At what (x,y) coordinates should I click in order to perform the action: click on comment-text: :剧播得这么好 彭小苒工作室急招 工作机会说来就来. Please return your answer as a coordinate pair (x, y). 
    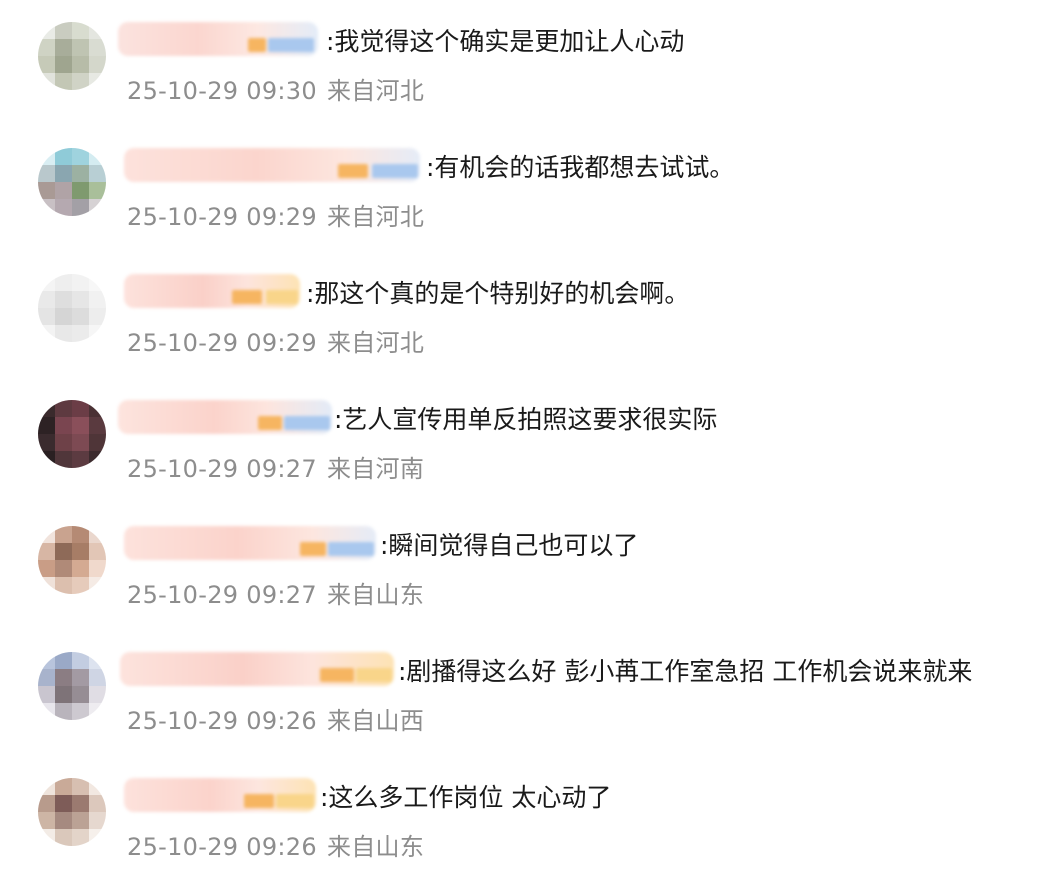
    Looking at the image, I should click on (685, 671).